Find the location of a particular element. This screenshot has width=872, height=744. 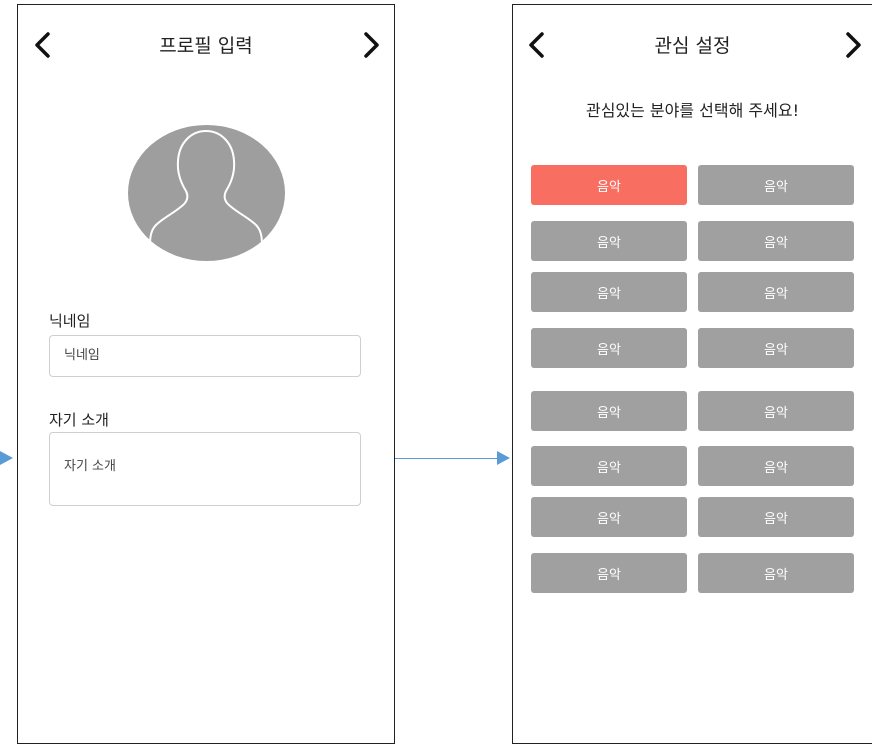

nickname-label: 닉네임 is located at coordinates (70, 321).